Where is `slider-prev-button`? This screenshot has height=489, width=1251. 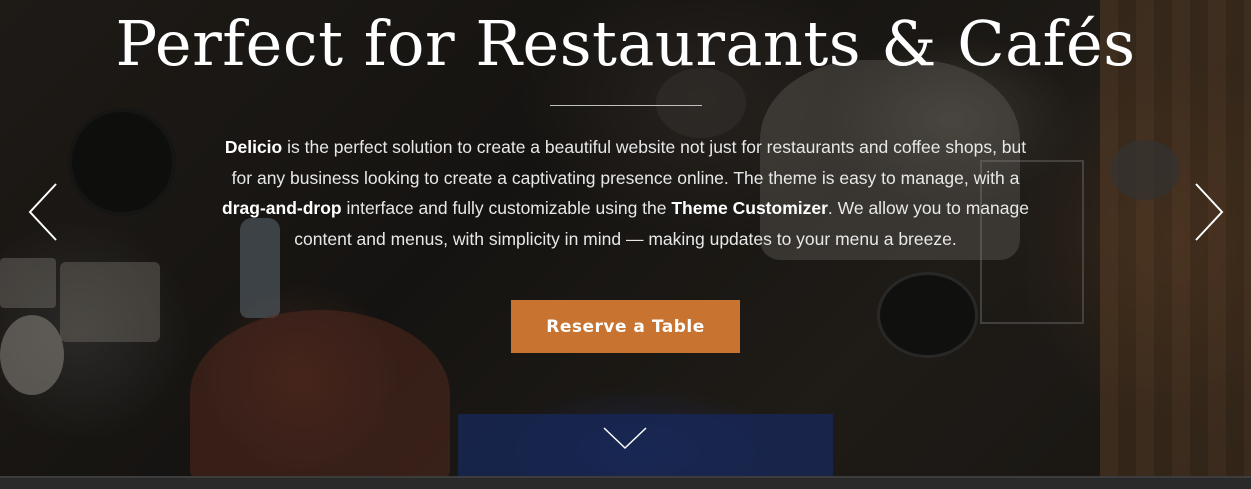 slider-prev-button is located at coordinates (44, 212).